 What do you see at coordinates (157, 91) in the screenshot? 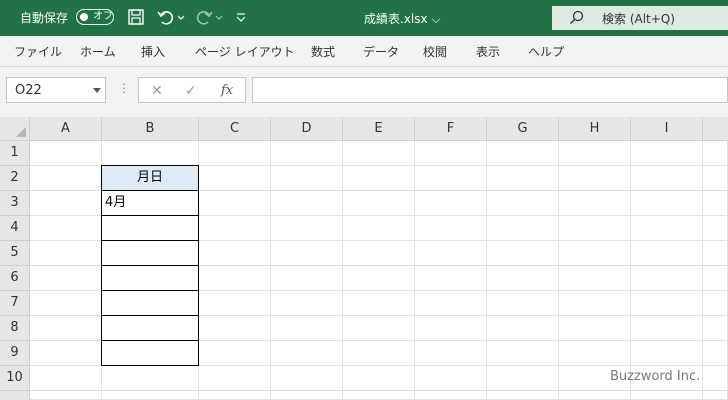
I see `cancel-icon: ✕` at bounding box center [157, 91].